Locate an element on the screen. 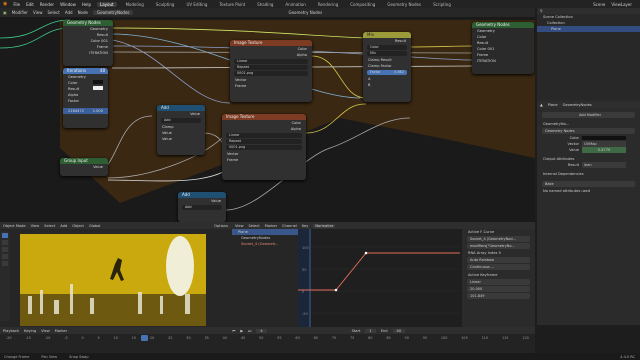  menu-add: Add is located at coordinates (63, 226).